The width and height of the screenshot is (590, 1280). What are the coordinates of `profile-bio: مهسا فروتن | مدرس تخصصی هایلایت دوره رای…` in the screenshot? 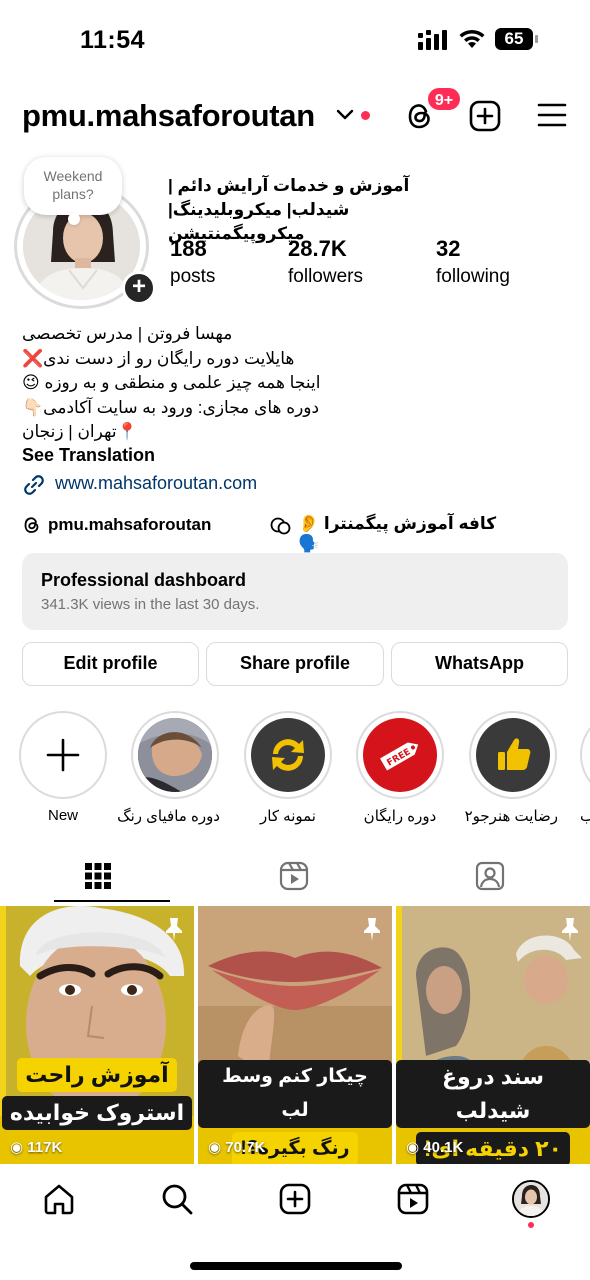 It's located at (242, 383).